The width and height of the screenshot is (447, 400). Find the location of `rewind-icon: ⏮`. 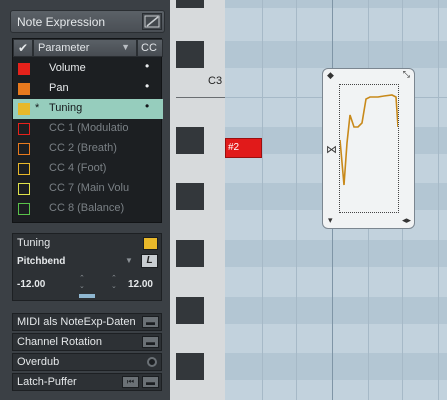

rewind-icon: ⏮ is located at coordinates (130, 382).